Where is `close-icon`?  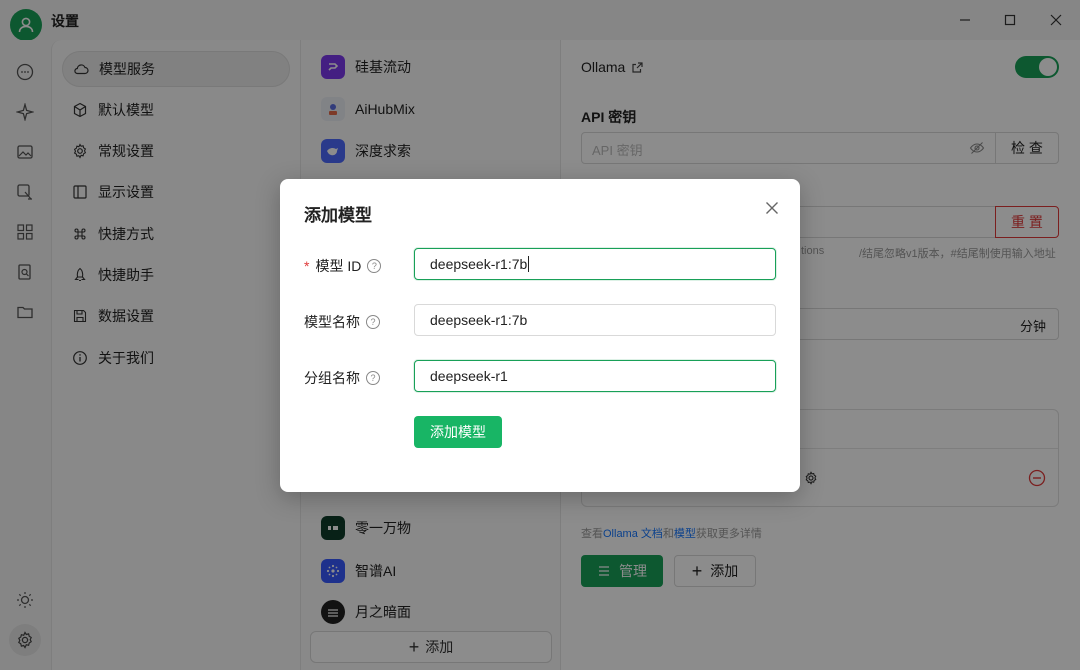 close-icon is located at coordinates (772, 208).